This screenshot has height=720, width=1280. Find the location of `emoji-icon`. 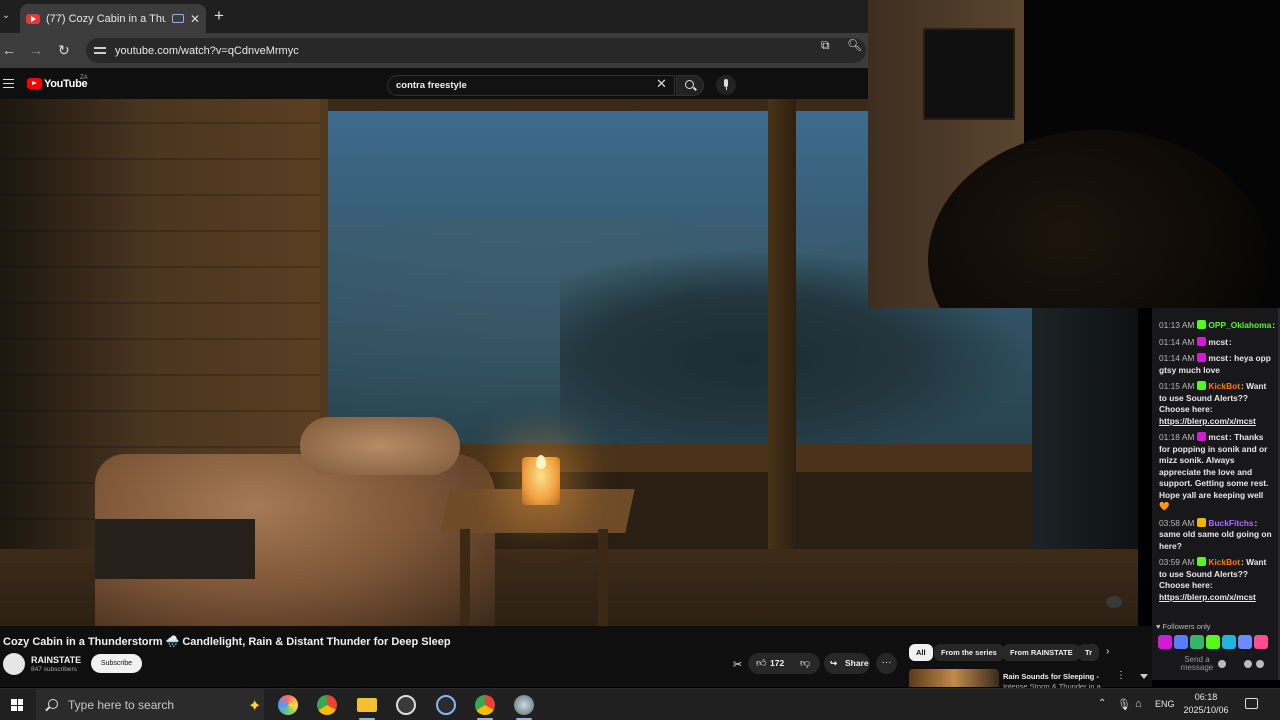

emoji-icon is located at coordinates (1222, 664).